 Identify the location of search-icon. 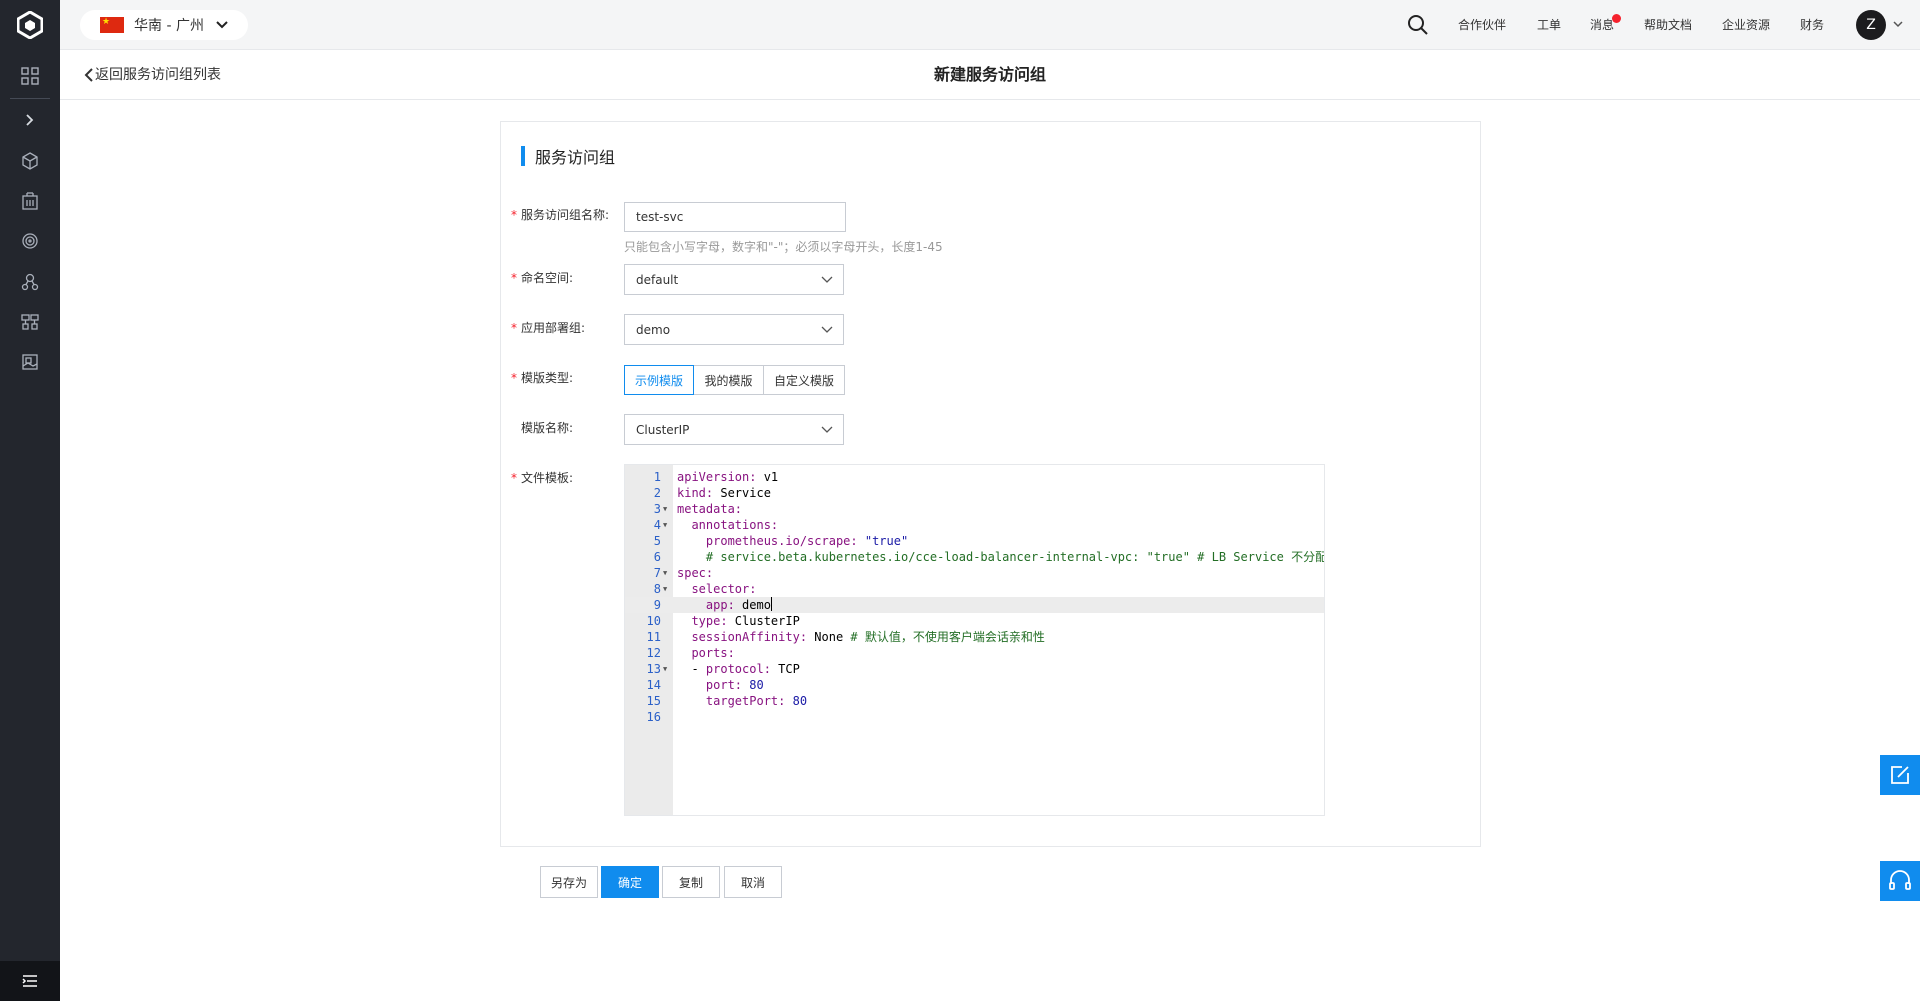
(1418, 25).